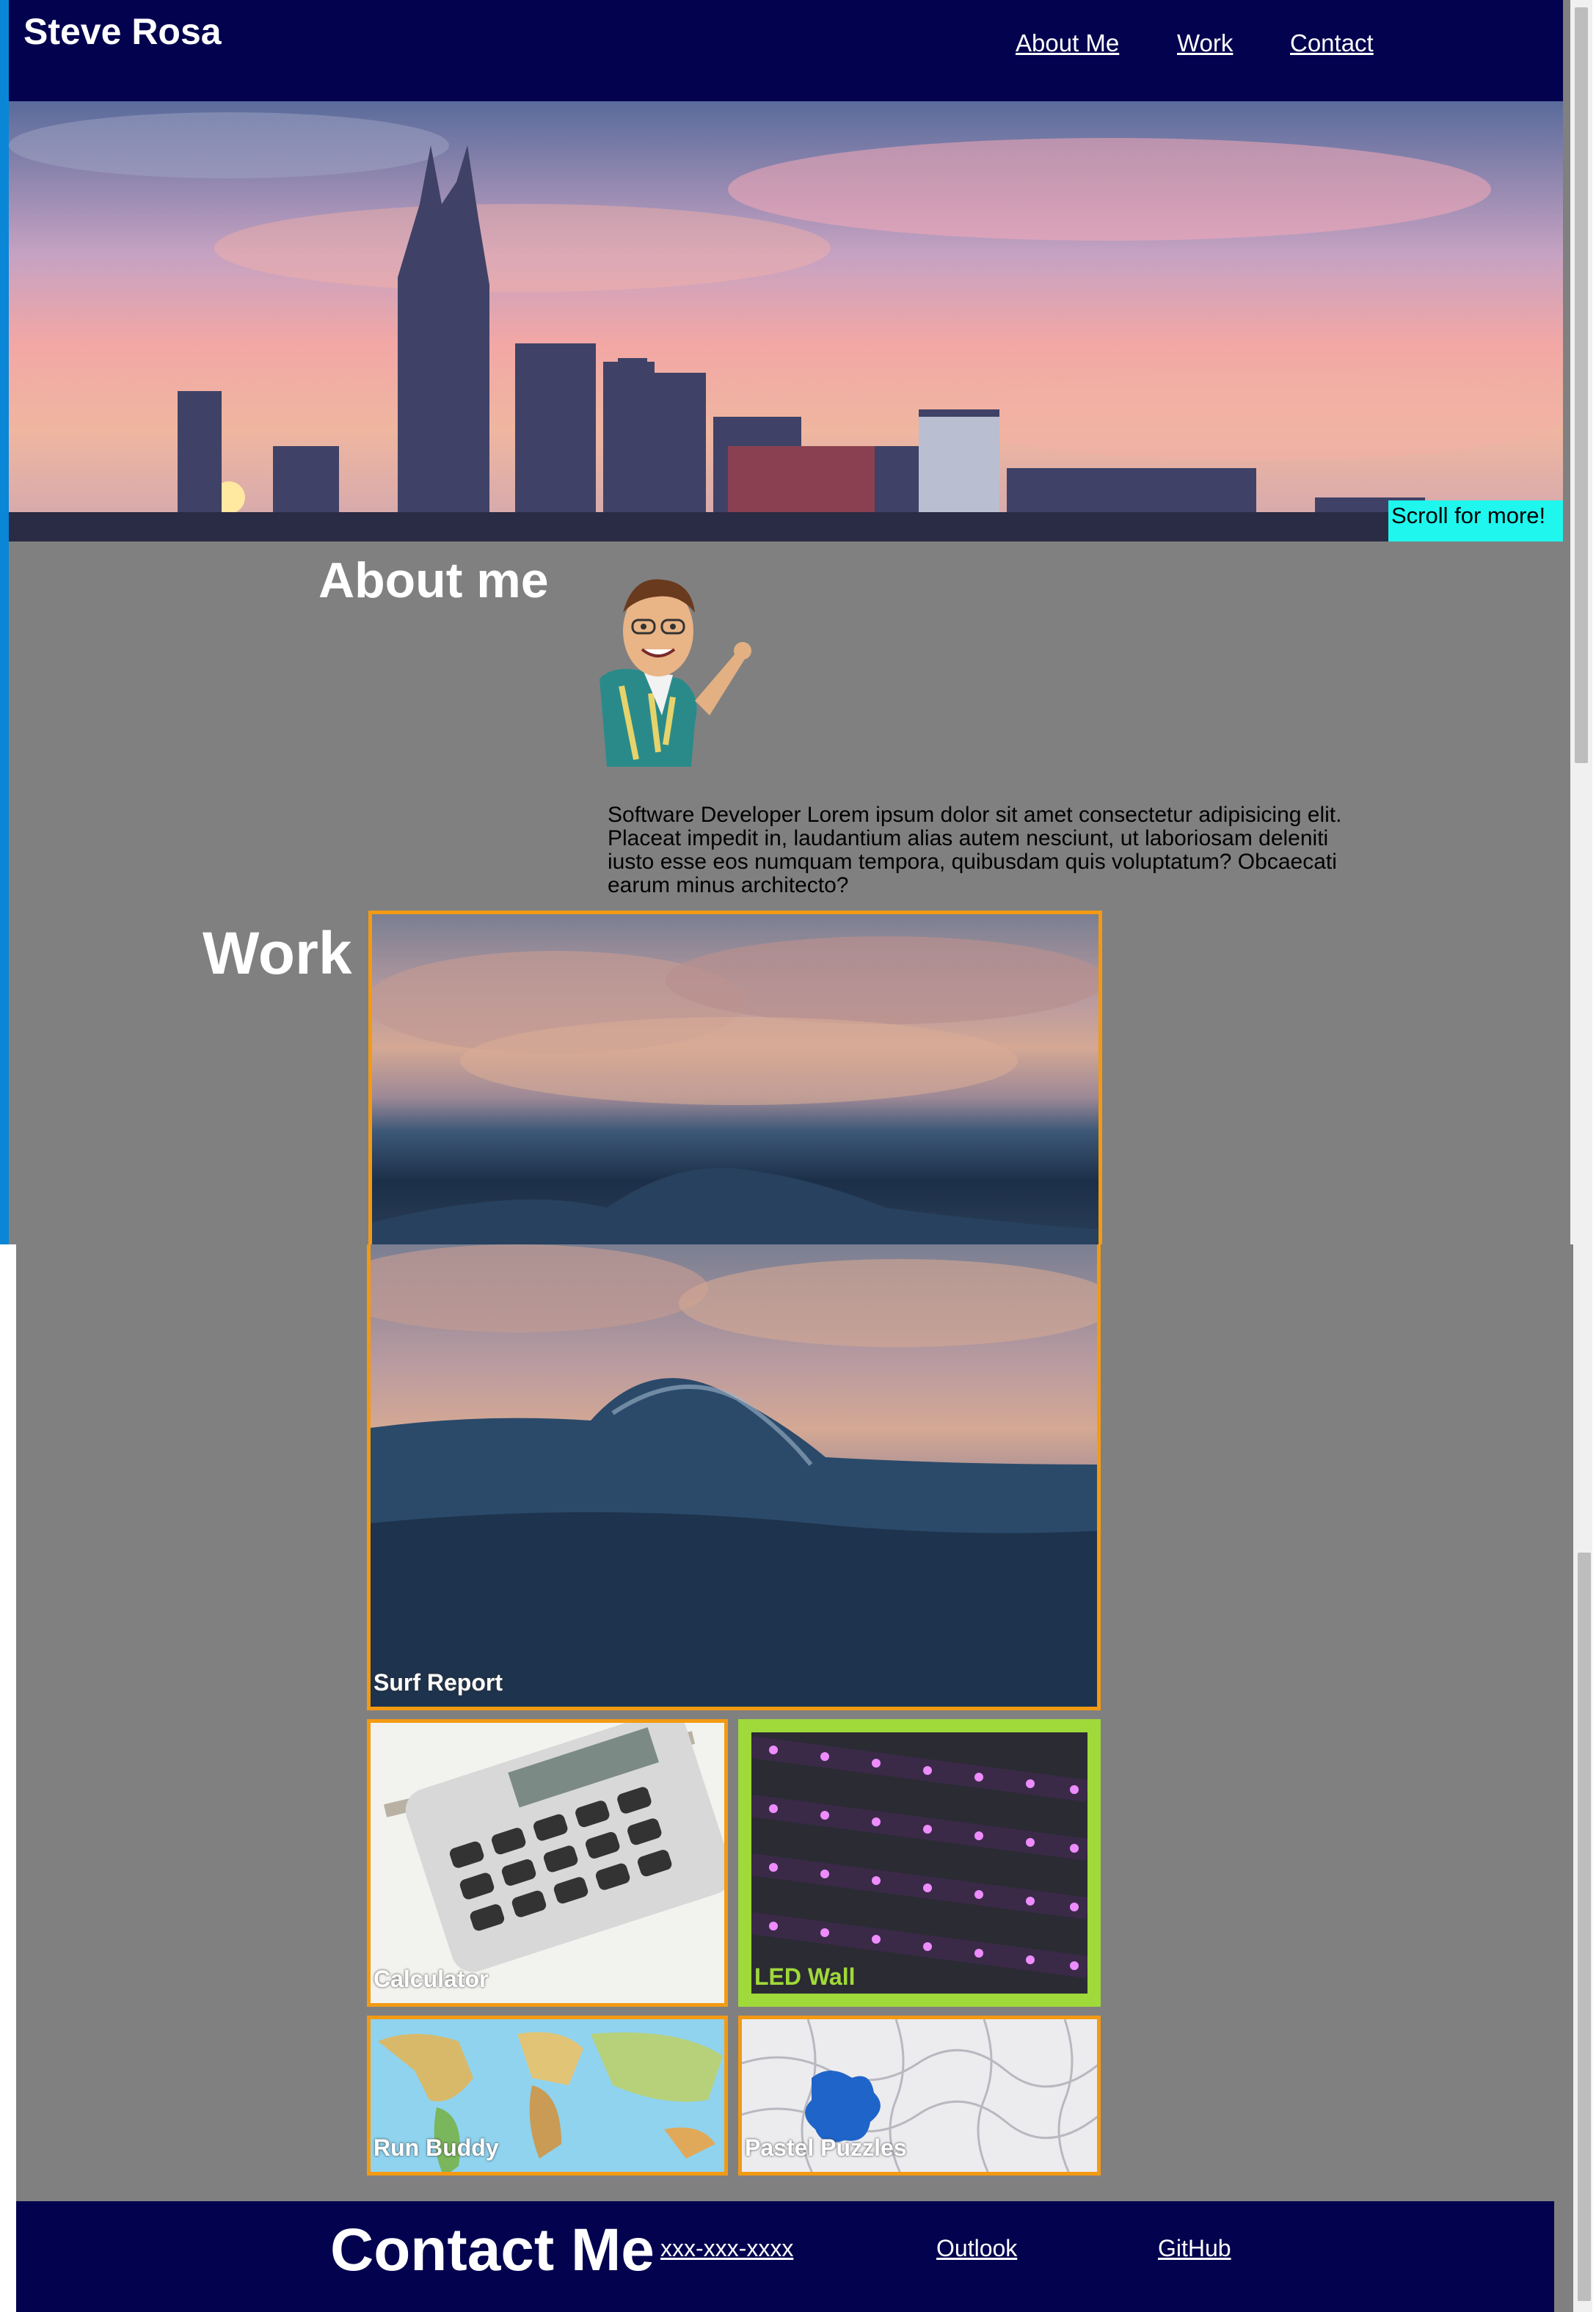 The width and height of the screenshot is (1596, 2312). Describe the element at coordinates (726, 2248) in the screenshot. I see `contact-phone-link: xxx-xxx-xxxx` at that location.